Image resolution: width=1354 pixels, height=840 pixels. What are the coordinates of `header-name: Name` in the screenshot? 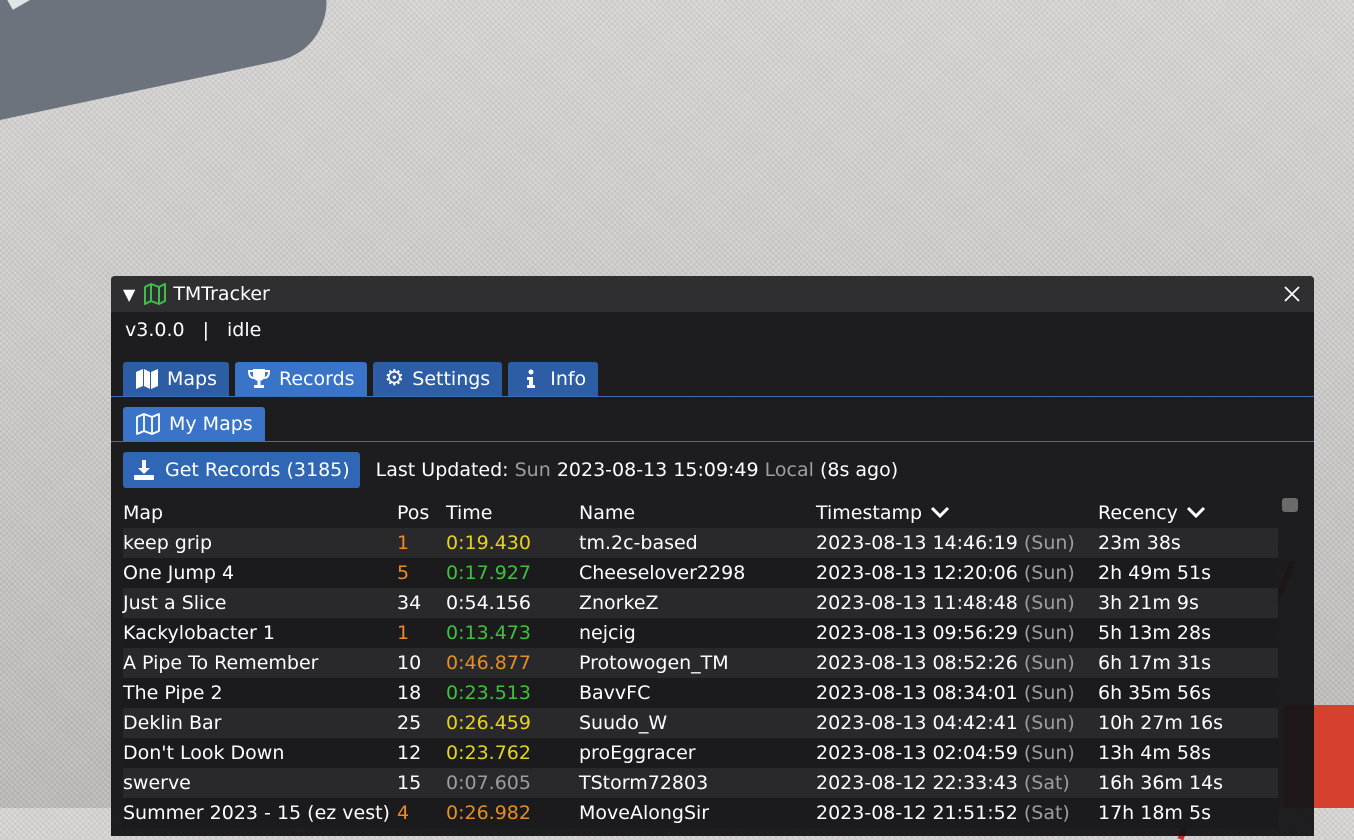 It's located at (697, 513).